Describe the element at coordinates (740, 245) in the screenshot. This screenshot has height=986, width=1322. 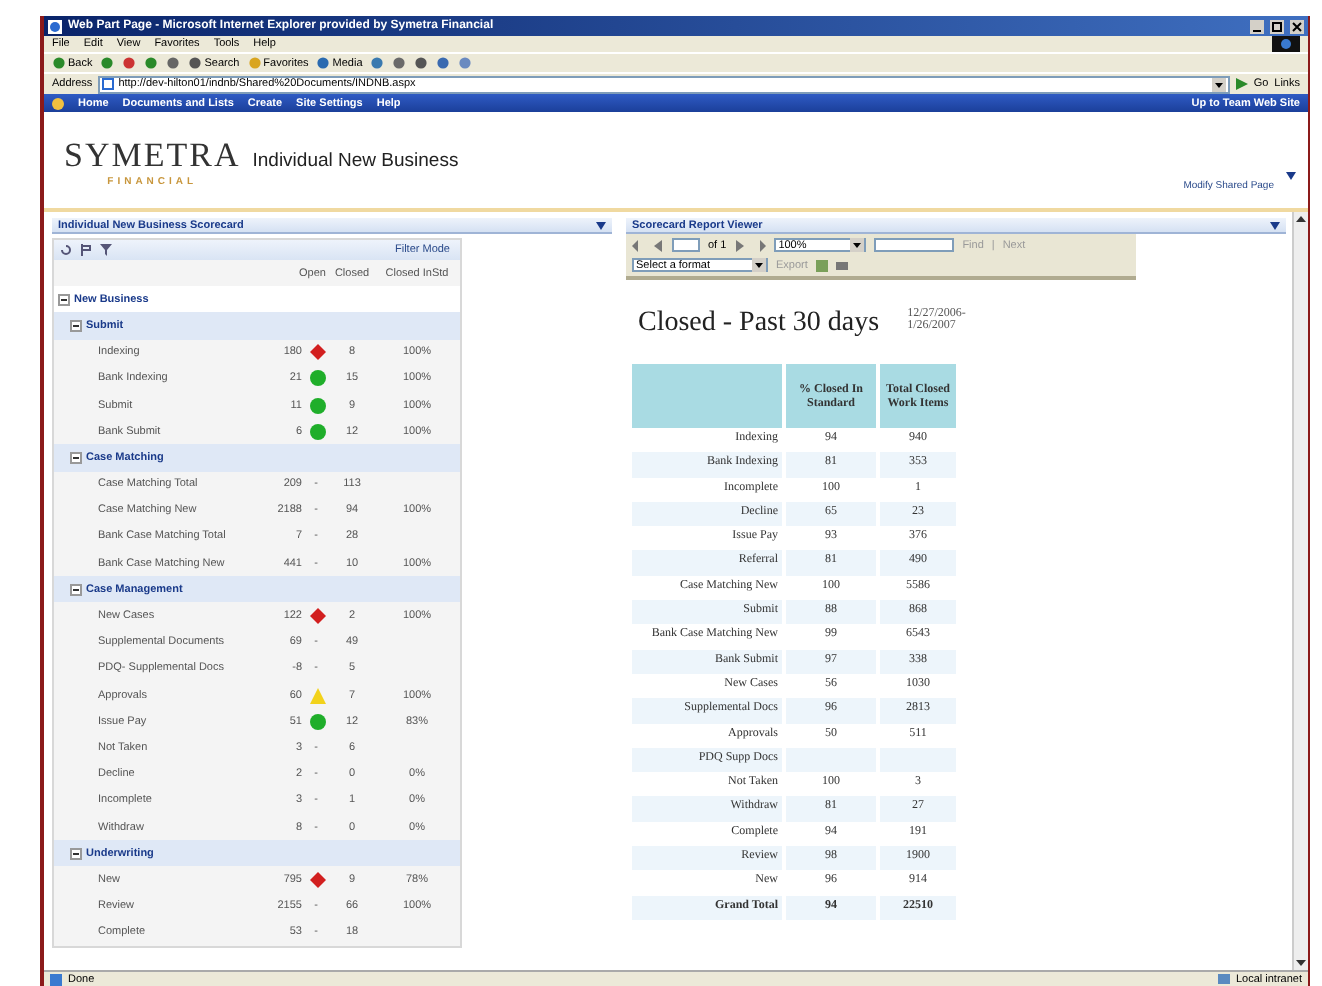
I see `next-page-icon` at that location.